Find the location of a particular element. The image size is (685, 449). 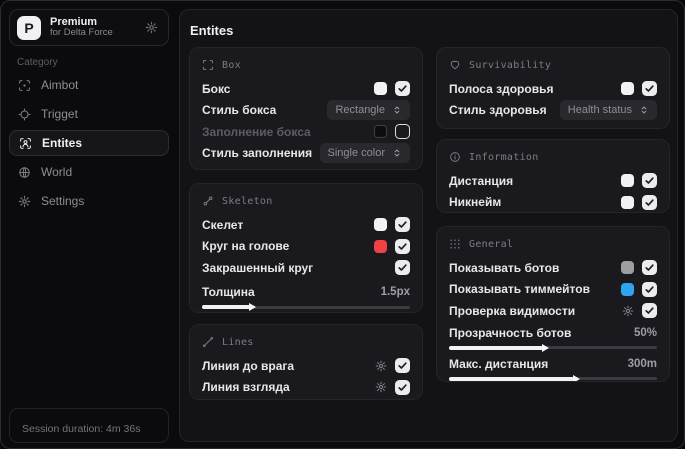

setting-row: Макс. дистанция 300m is located at coordinates (553, 367).